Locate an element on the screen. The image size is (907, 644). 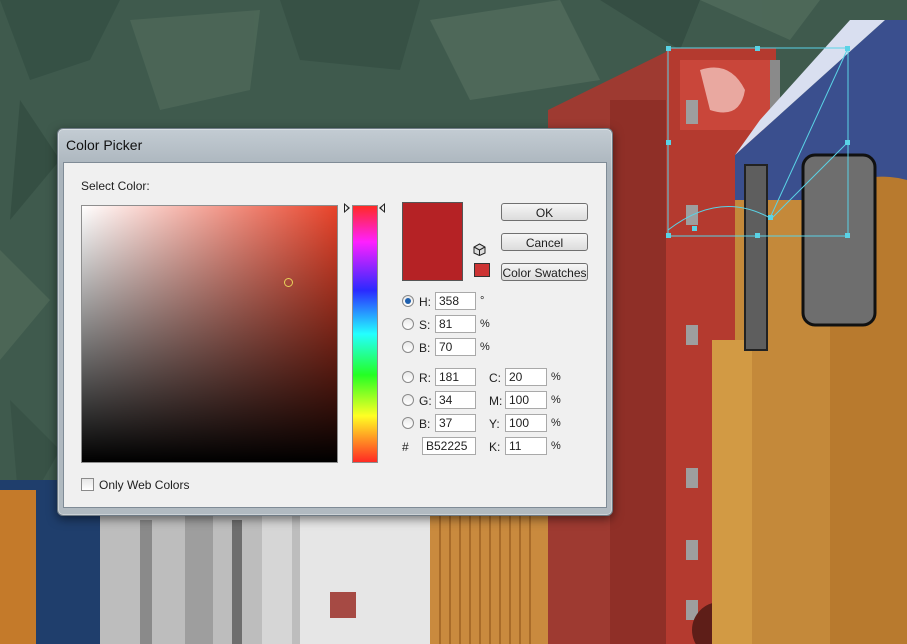
new-color-preview is located at coordinates (432, 241).